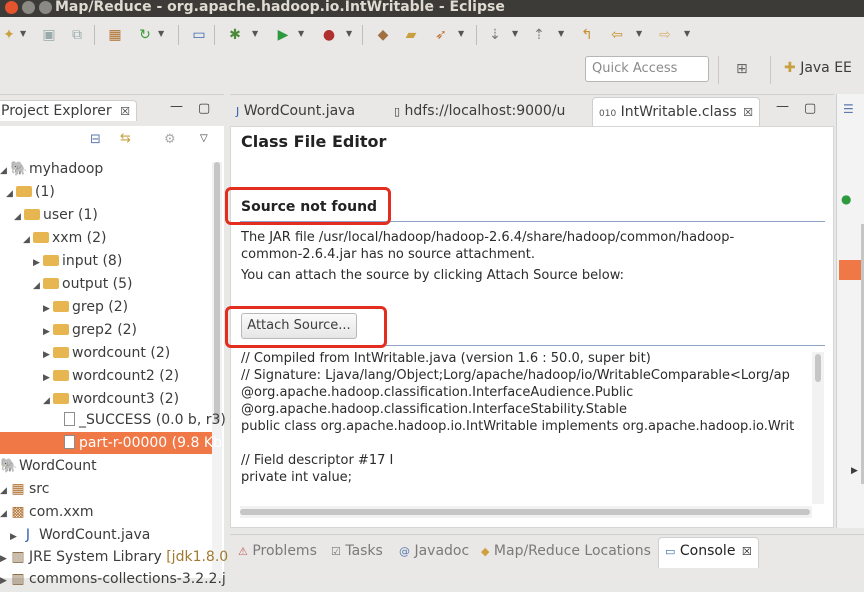  I want to click on tree-item-commons: ▶ ▥ commons-collections-3.2.2.j, so click(113, 579).